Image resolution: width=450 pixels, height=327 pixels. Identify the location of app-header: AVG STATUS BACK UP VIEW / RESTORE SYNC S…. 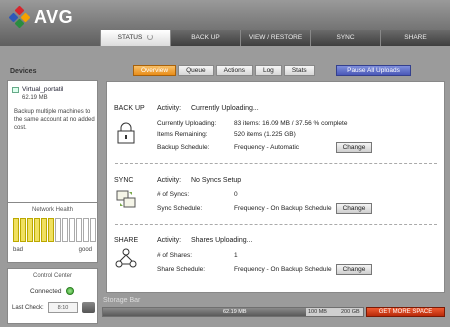
(225, 23).